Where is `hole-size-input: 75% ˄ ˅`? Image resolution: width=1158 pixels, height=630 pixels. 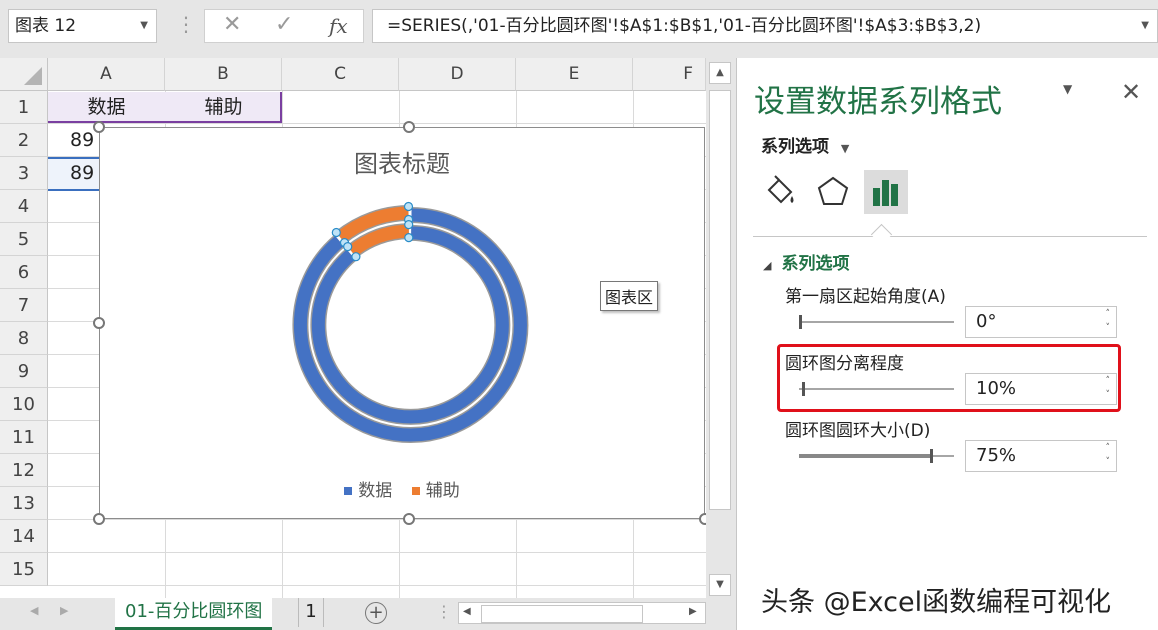 hole-size-input: 75% ˄ ˅ is located at coordinates (1041, 456).